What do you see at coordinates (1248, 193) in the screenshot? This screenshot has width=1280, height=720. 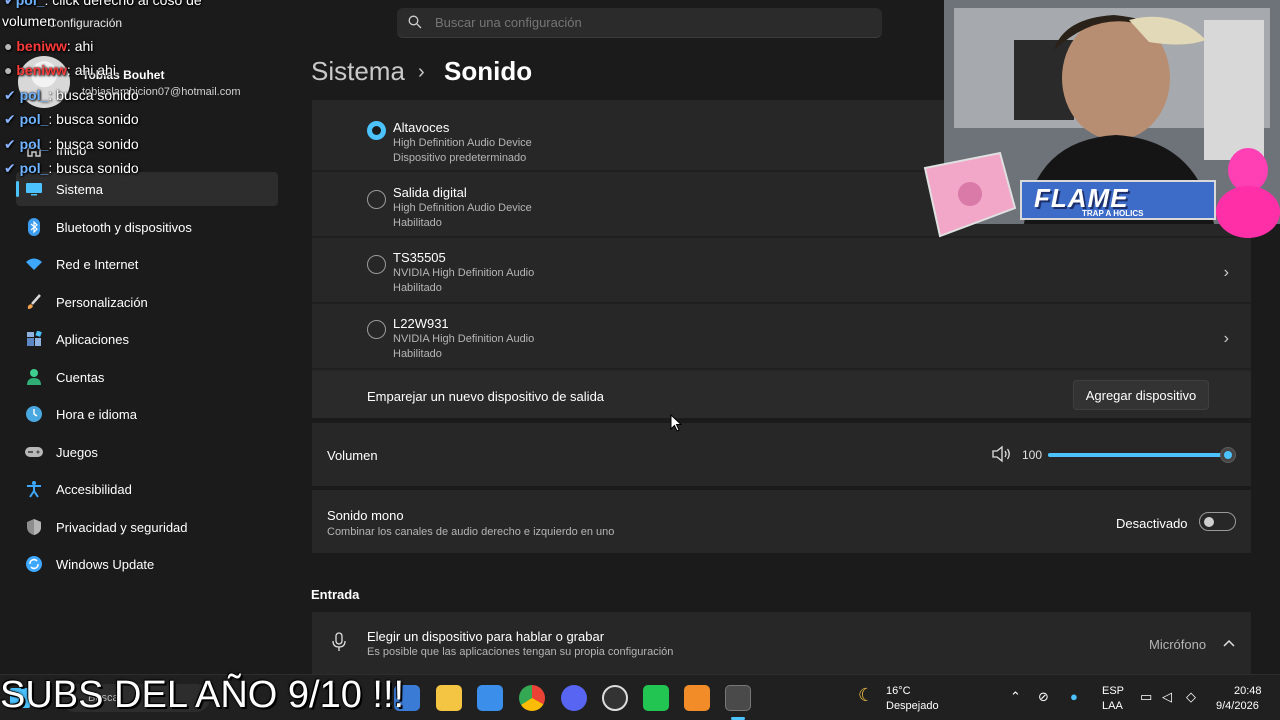 I see `buddha-sticker` at bounding box center [1248, 193].